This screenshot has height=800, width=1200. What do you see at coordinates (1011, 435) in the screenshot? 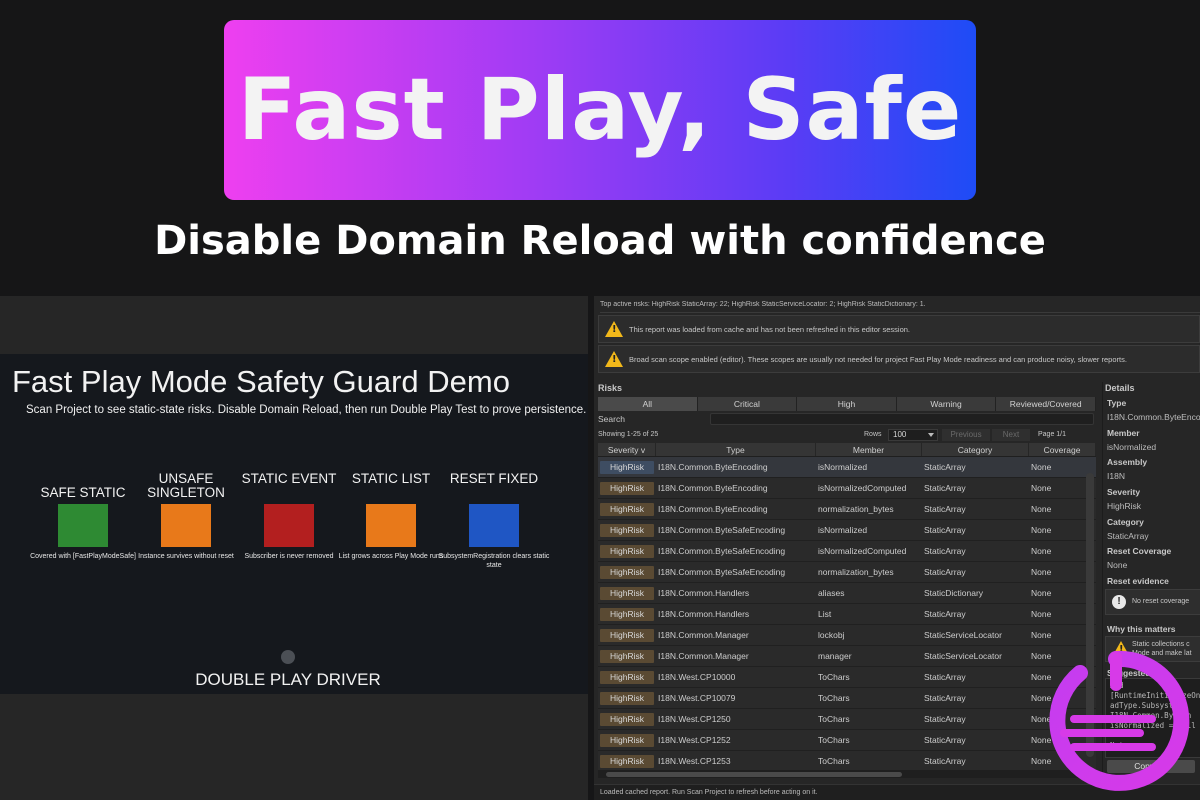
I see `next-page-button: Next` at bounding box center [1011, 435].